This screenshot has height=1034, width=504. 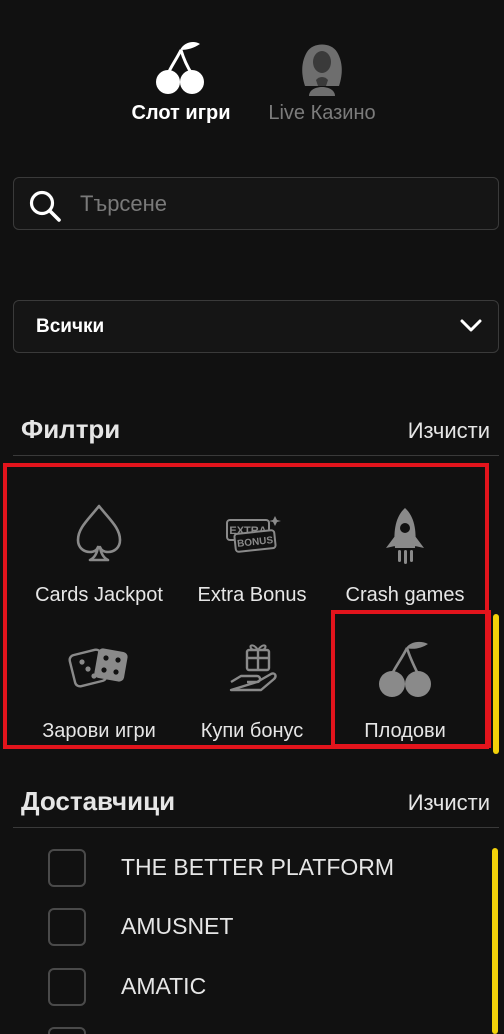 What do you see at coordinates (99, 731) in the screenshot?
I see `filter-dice-games-label: Зарови игри` at bounding box center [99, 731].